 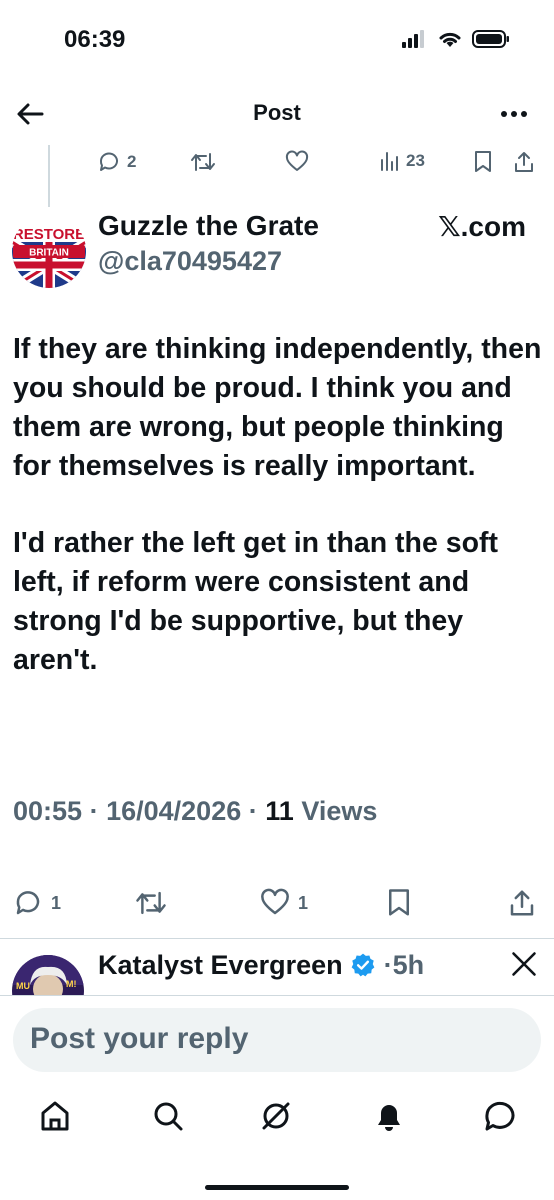 I want to click on bookmark-button, so click(x=399, y=903).